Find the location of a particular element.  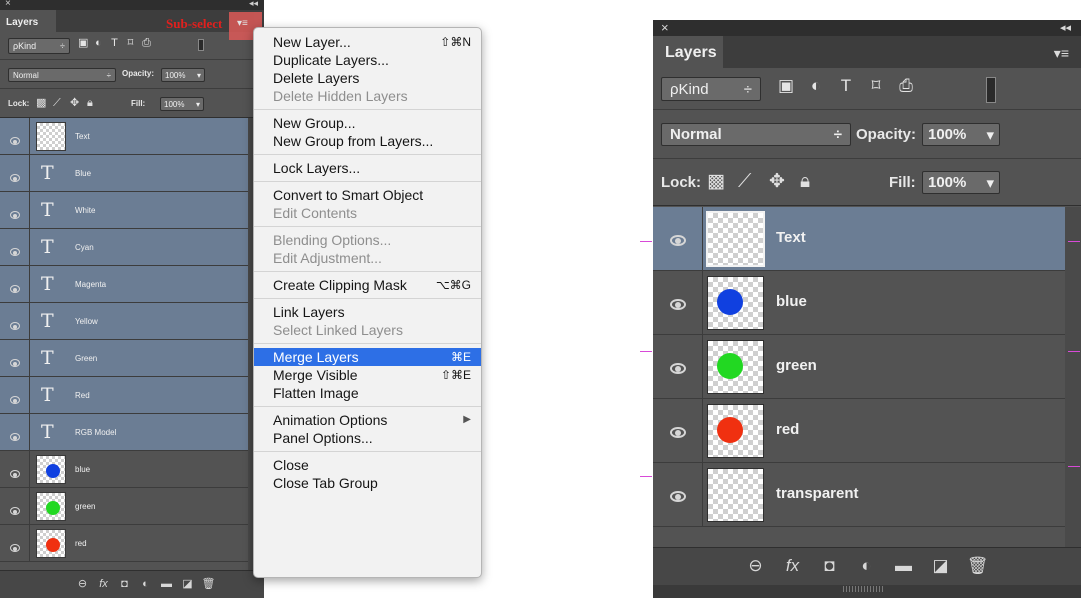

layer-row: T White is located at coordinates (132, 210).